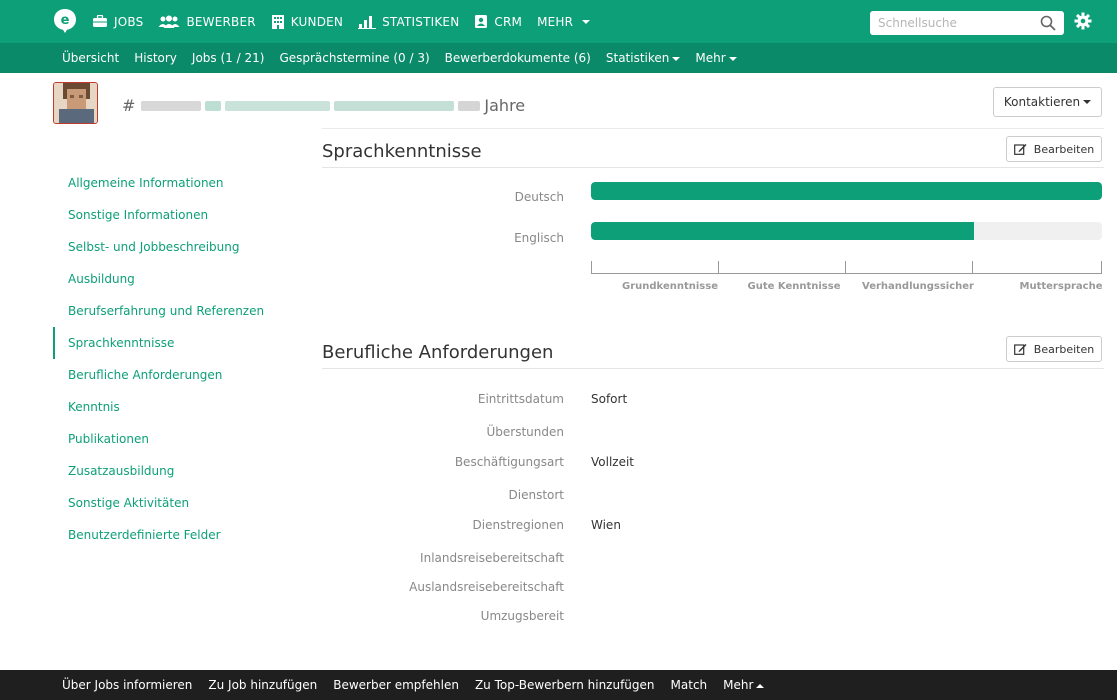 This screenshot has height=700, width=1117. I want to click on gear-icon, so click(1083, 21).